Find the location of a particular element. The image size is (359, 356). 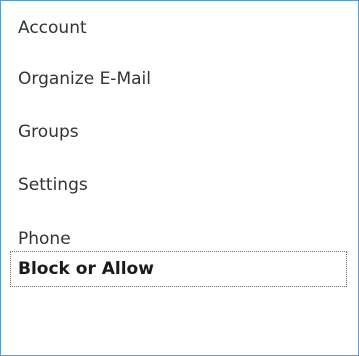

nav-item-account: Account is located at coordinates (178, 28).